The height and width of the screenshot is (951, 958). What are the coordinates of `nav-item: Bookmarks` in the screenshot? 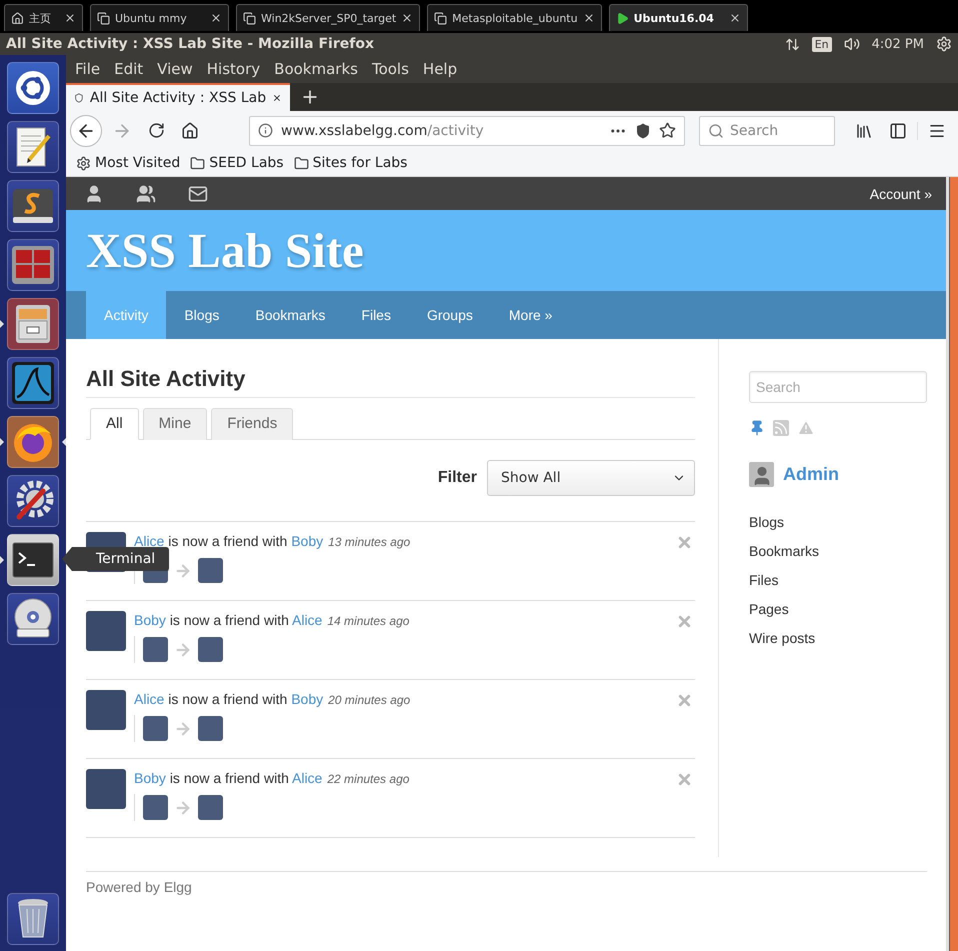 It's located at (290, 315).